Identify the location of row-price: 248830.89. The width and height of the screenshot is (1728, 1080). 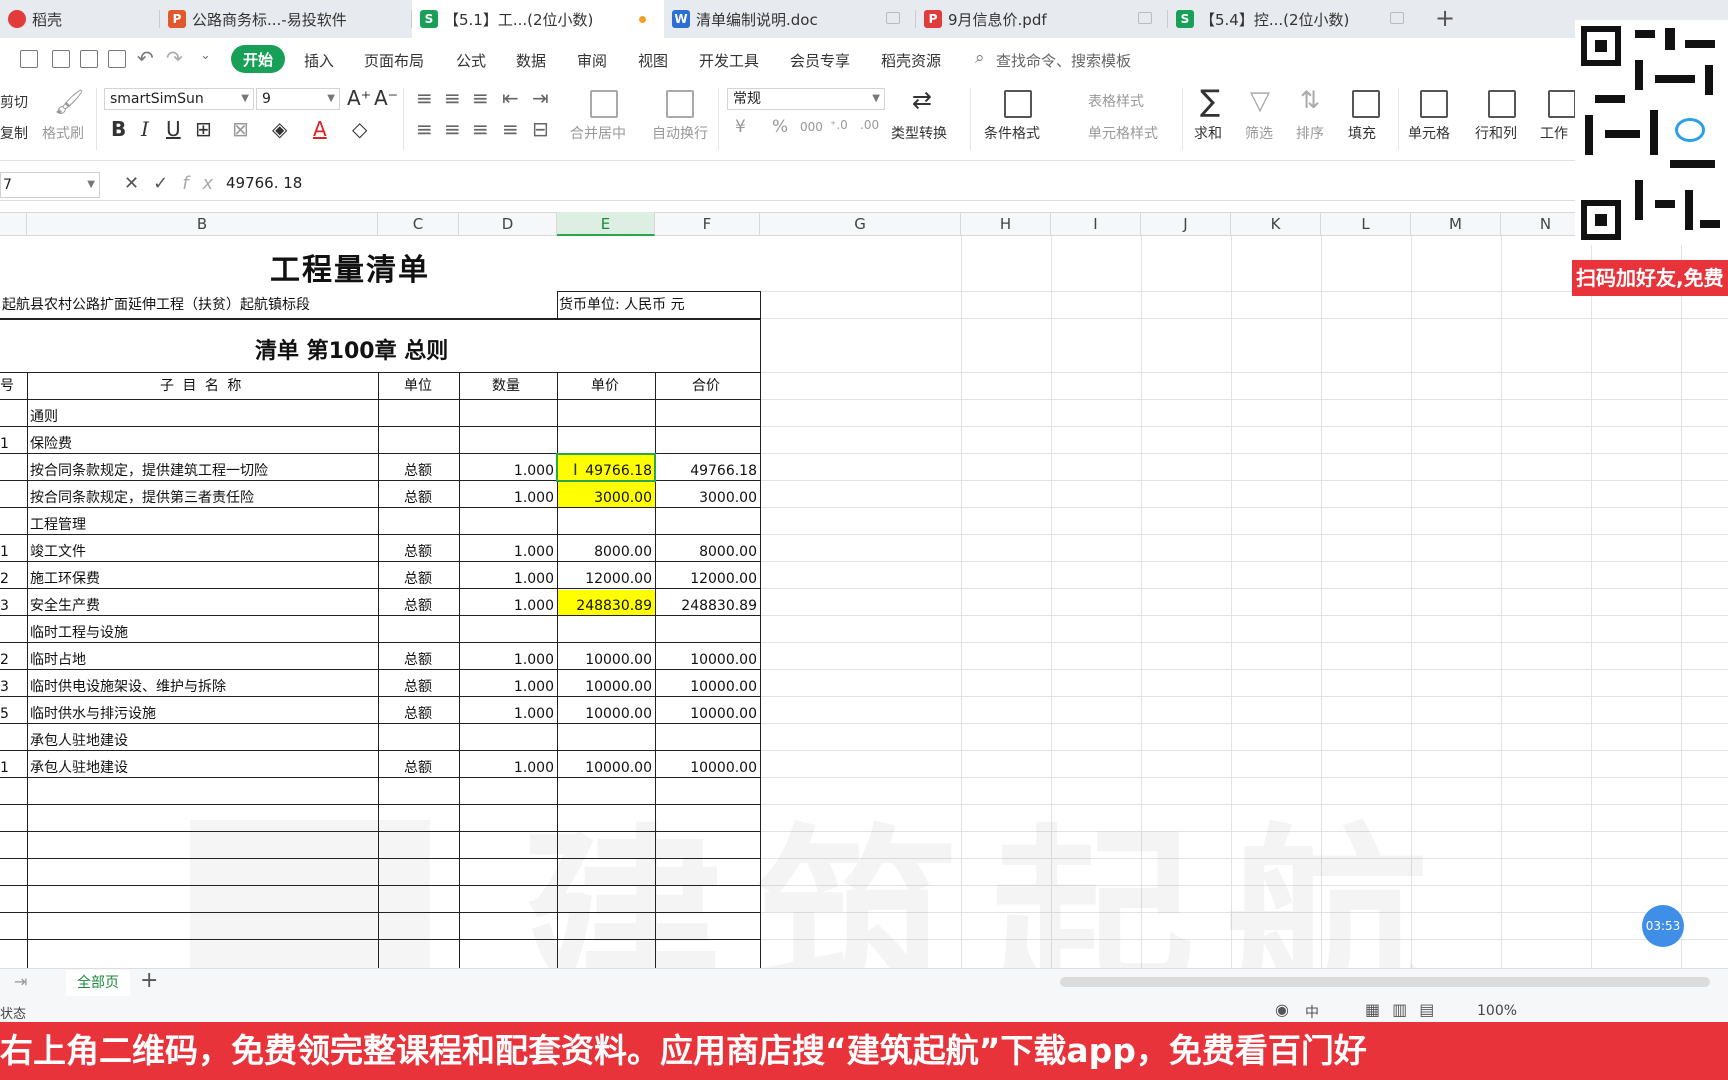
(604, 606).